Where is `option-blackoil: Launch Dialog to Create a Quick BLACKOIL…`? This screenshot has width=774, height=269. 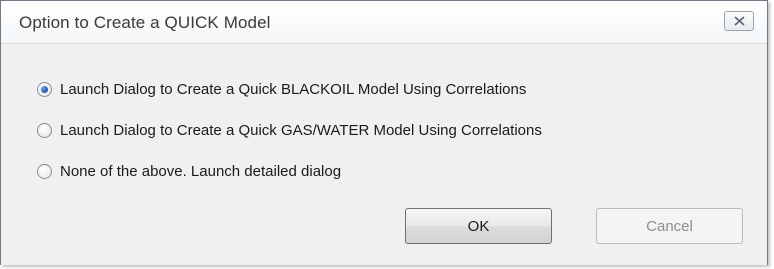
option-blackoil: Launch Dialog to Create a Quick BLACKOIL… is located at coordinates (281, 89).